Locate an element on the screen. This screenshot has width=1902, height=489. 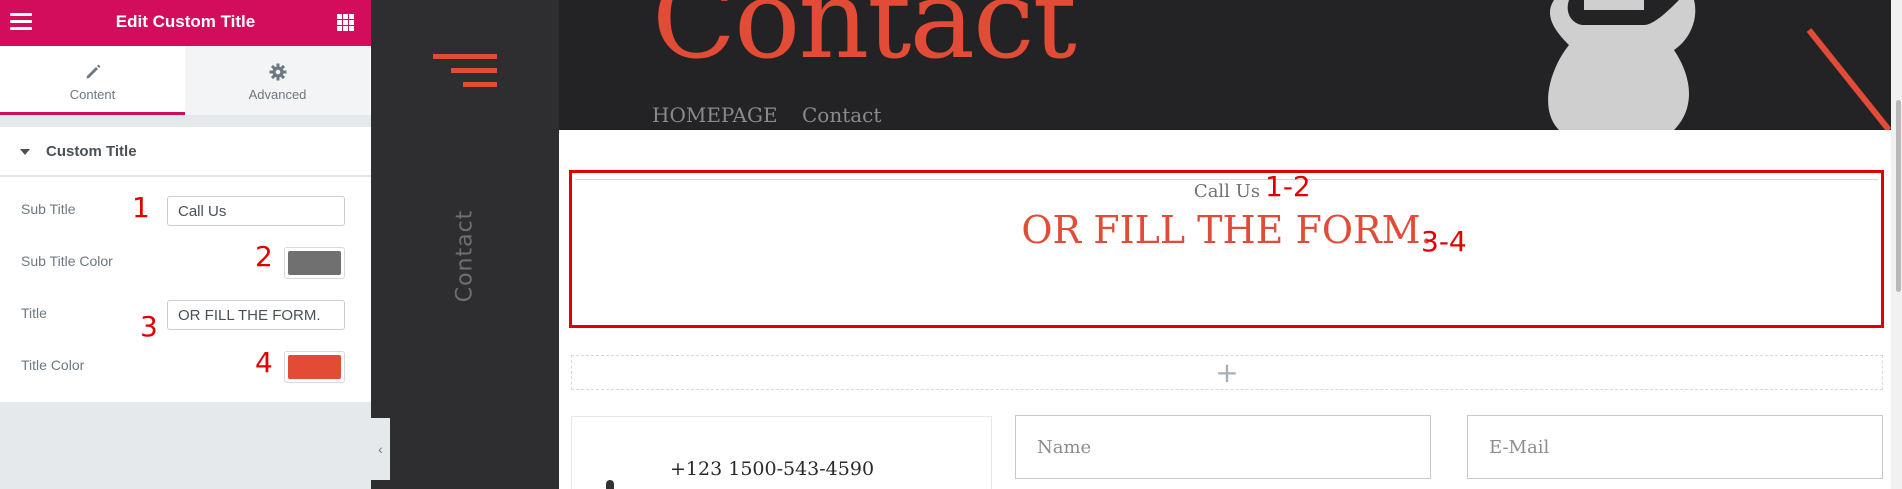
tab-advanced: Advanced is located at coordinates (277, 80).